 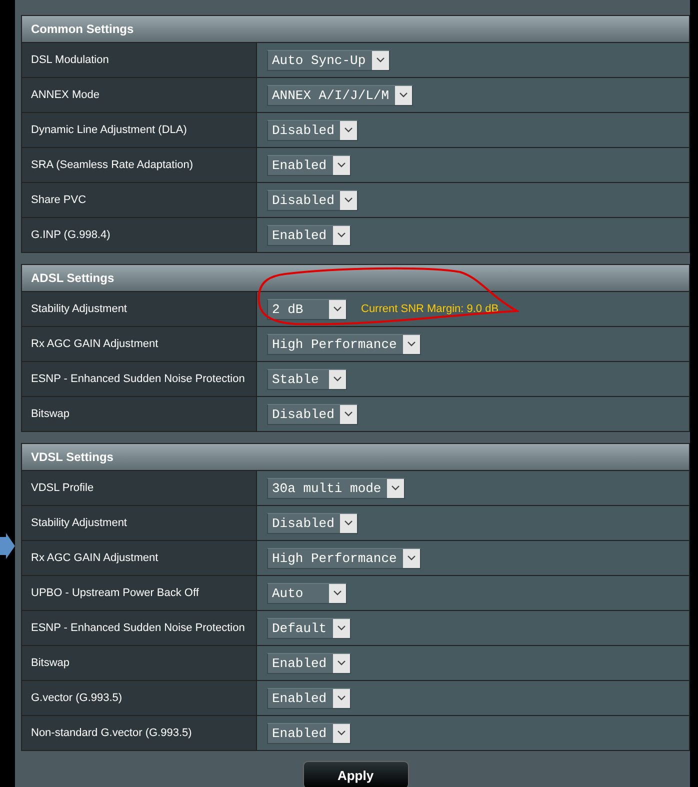 I want to click on setting-label: DSL Modulation, so click(x=139, y=60).